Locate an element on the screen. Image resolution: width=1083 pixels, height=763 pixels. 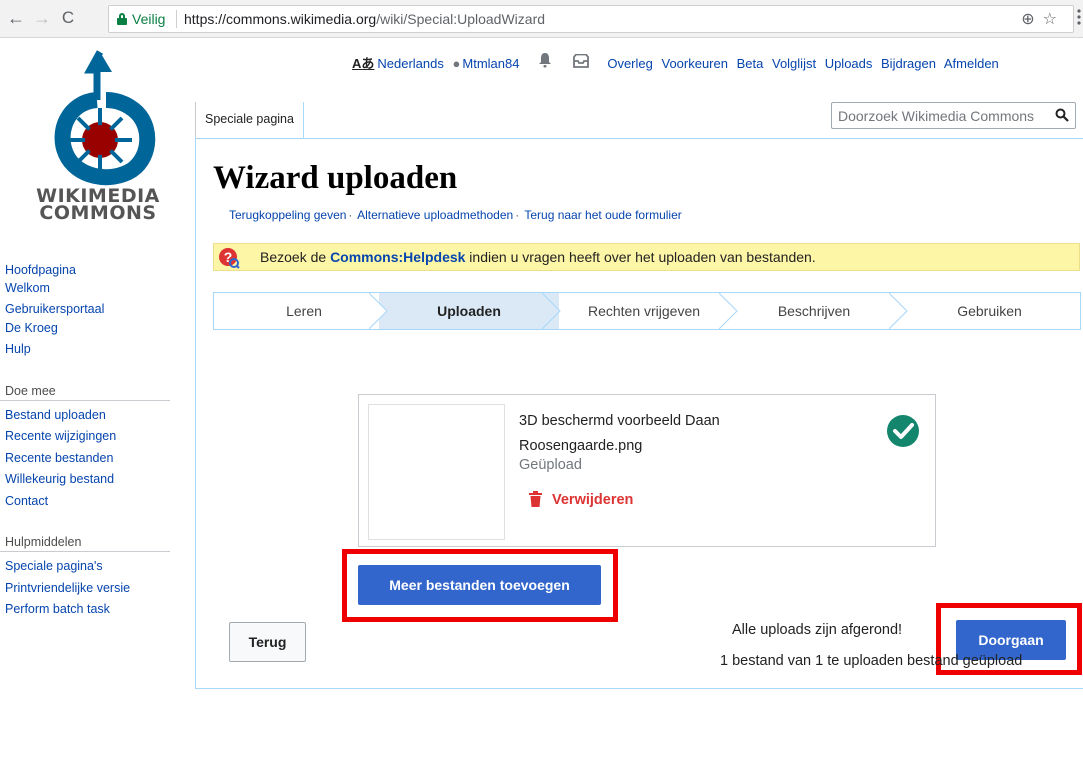
file-name-line-1: 3D beschermd voorbeeld Daan is located at coordinates (619, 421).